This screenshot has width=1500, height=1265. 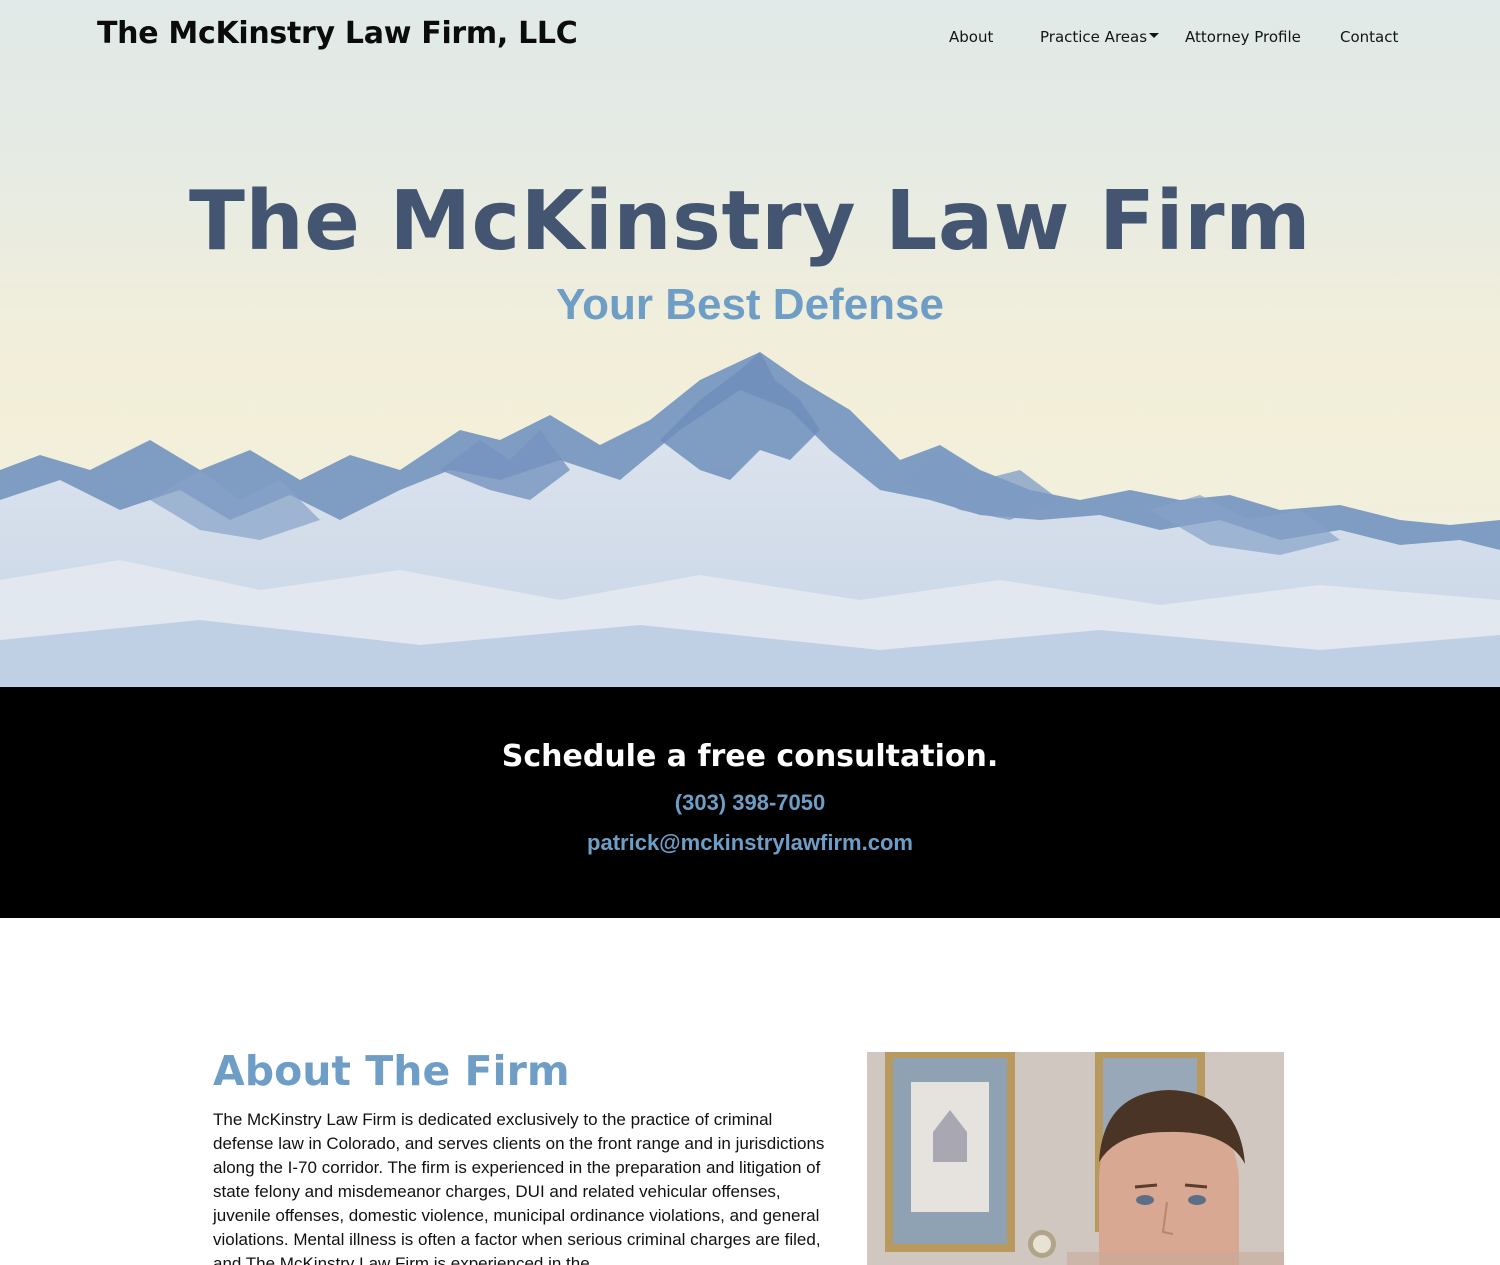 What do you see at coordinates (750, 304) in the screenshot?
I see `hero-subtitle: Your Best Defense` at bounding box center [750, 304].